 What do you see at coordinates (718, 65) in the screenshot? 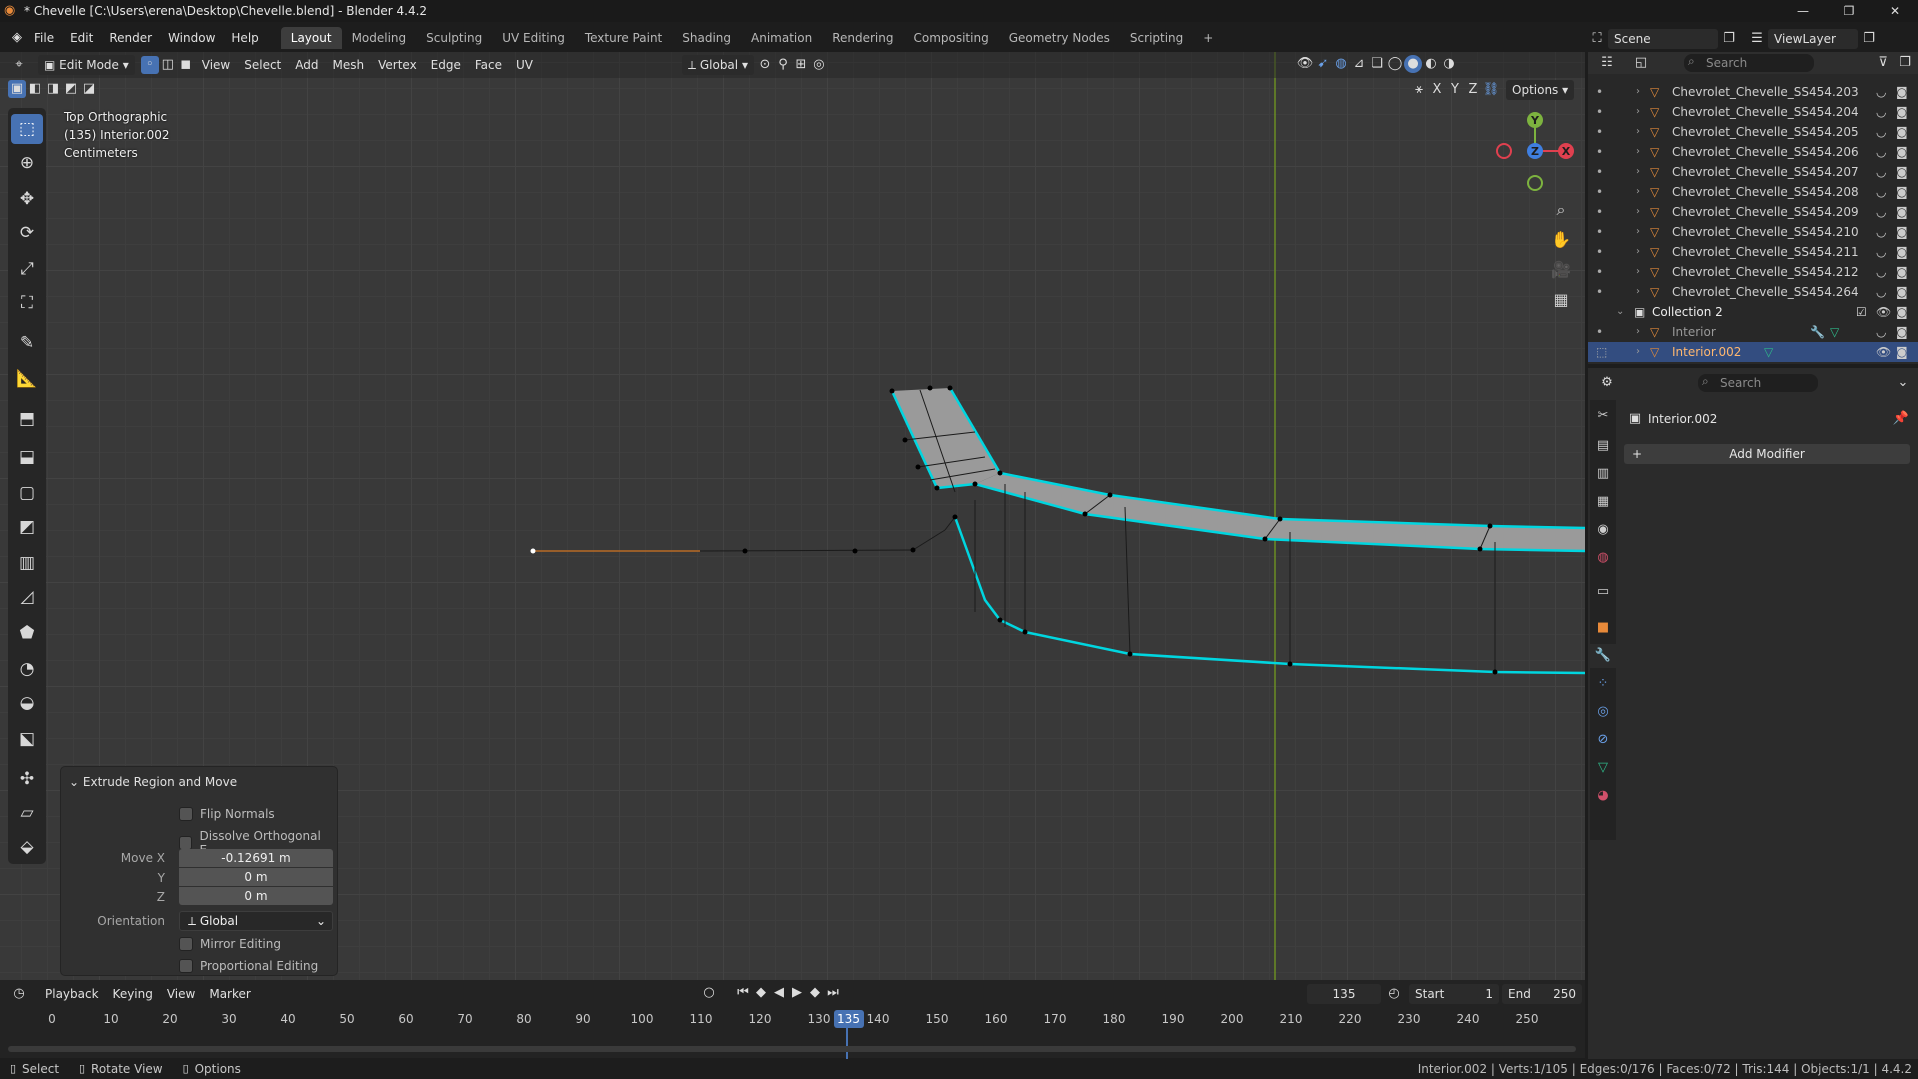
I see `transform-orientation-selector: ⟂ Global ▾` at bounding box center [718, 65].